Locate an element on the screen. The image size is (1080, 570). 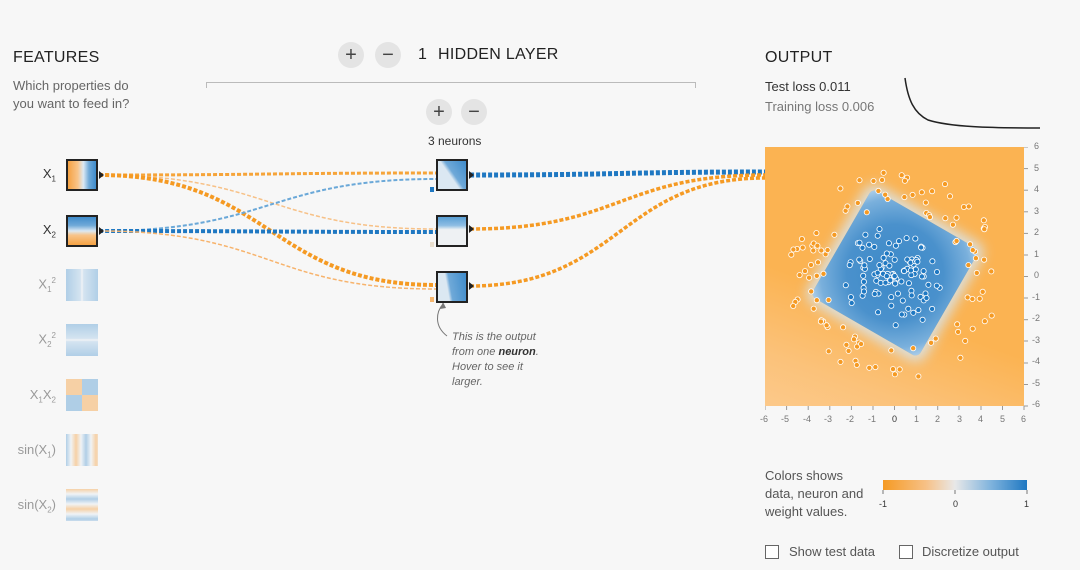
link-x1-n2 is located at coordinates (267, 202).